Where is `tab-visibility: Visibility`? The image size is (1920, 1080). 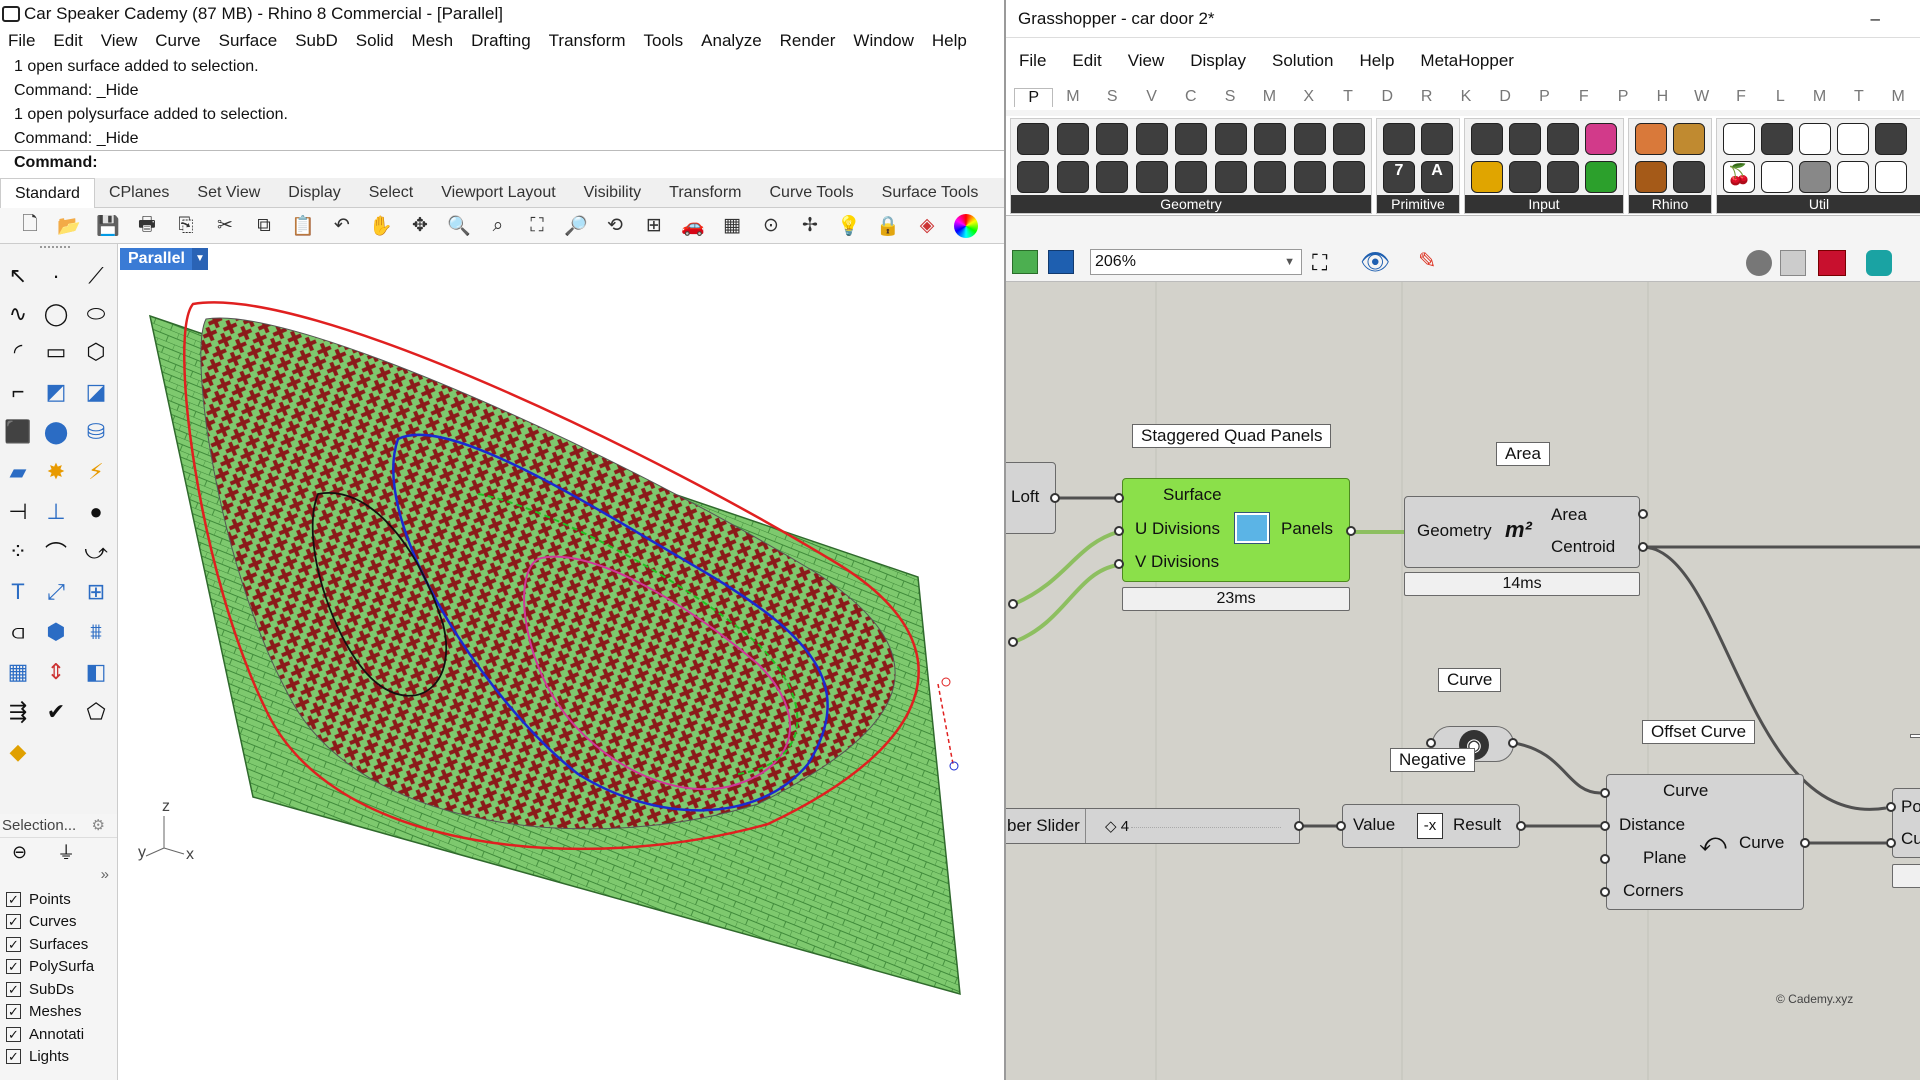 tab-visibility: Visibility is located at coordinates (613, 193).